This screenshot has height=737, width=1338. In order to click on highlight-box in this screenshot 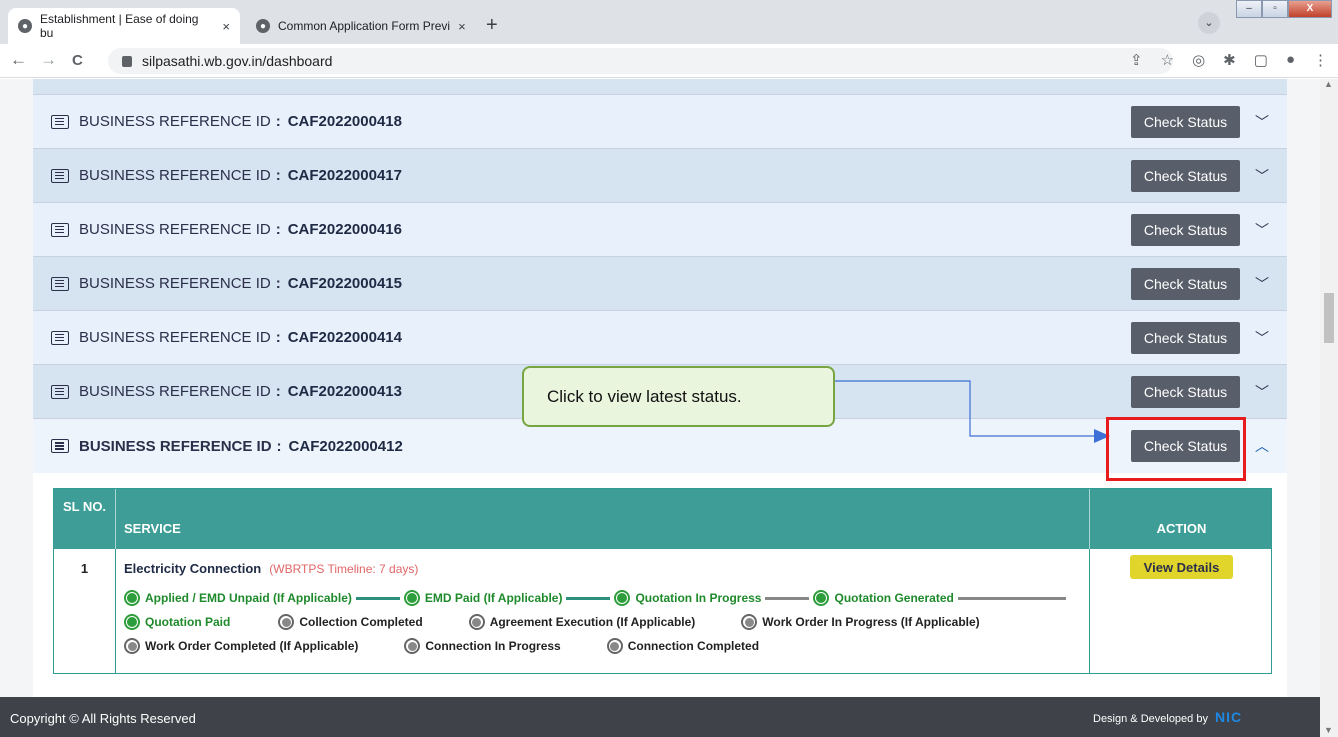, I will do `click(1176, 449)`.